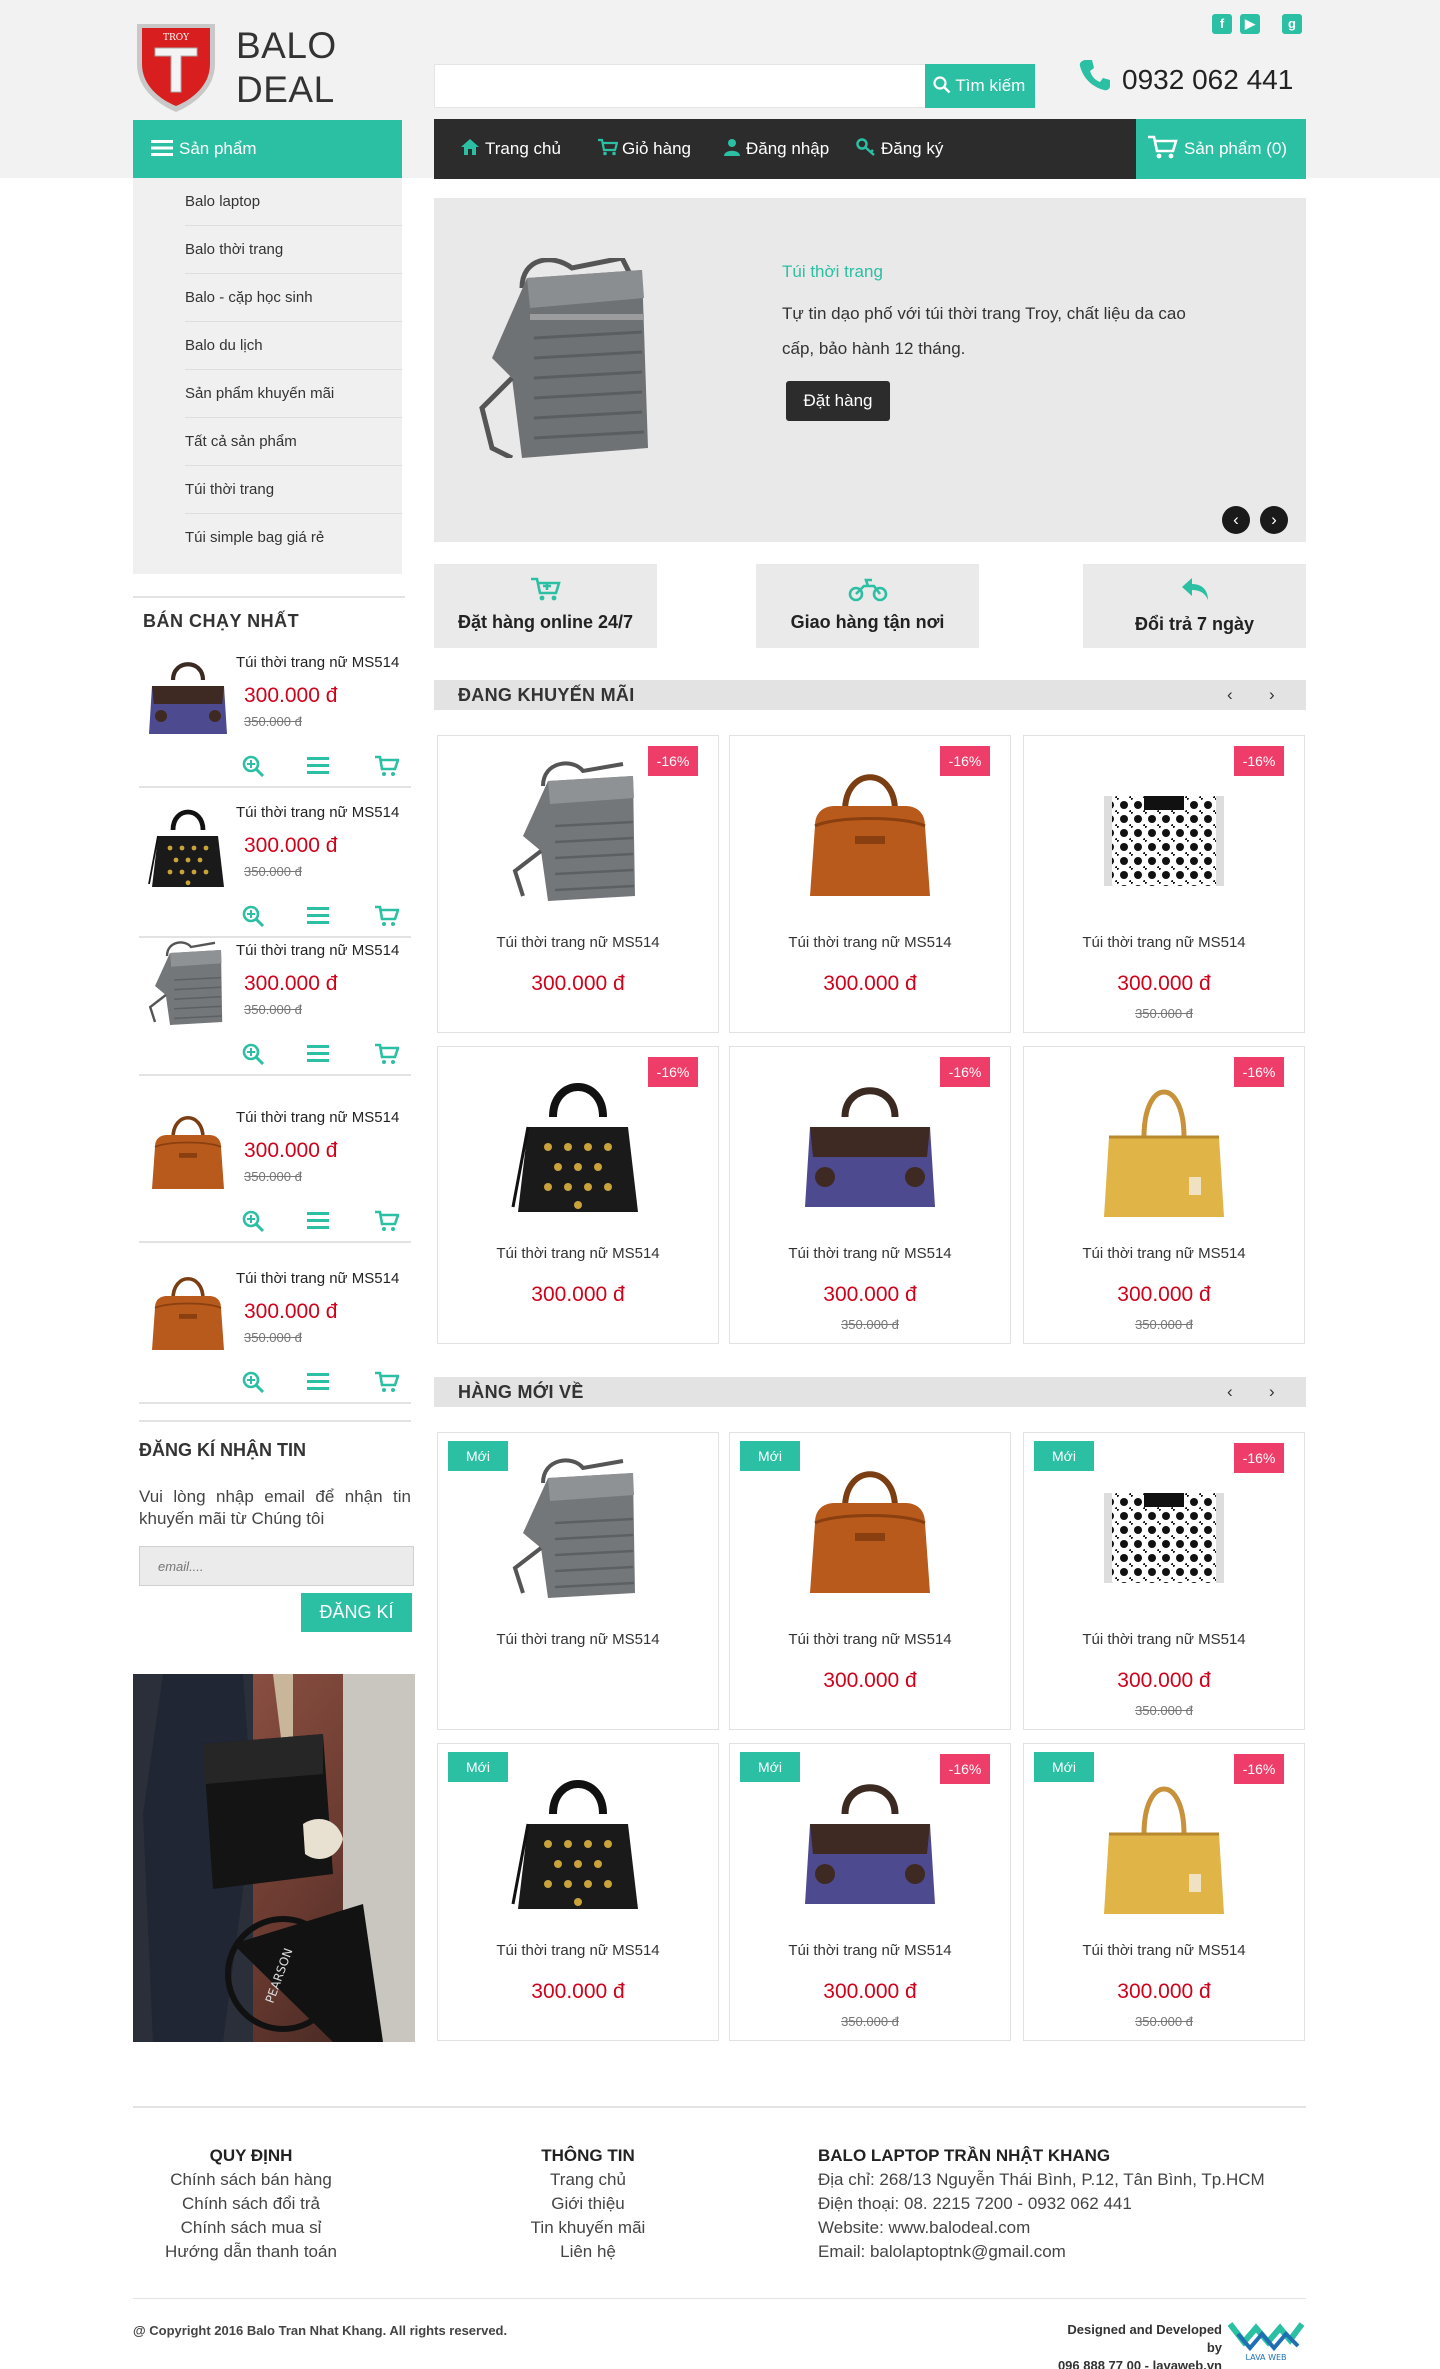  Describe the element at coordinates (1266, 2337) in the screenshot. I see `lava-web-logo: LAVA WEB` at that location.